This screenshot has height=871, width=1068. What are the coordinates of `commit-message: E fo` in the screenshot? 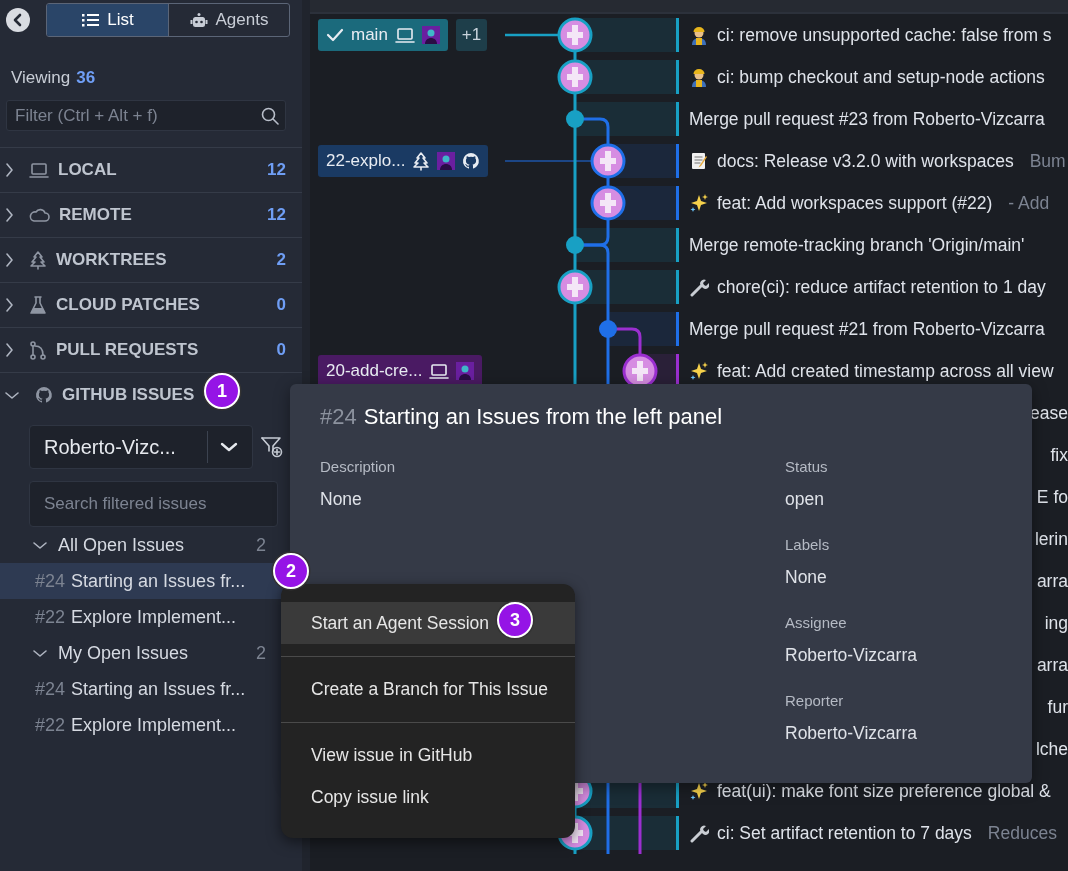 It's located at (1052, 497).